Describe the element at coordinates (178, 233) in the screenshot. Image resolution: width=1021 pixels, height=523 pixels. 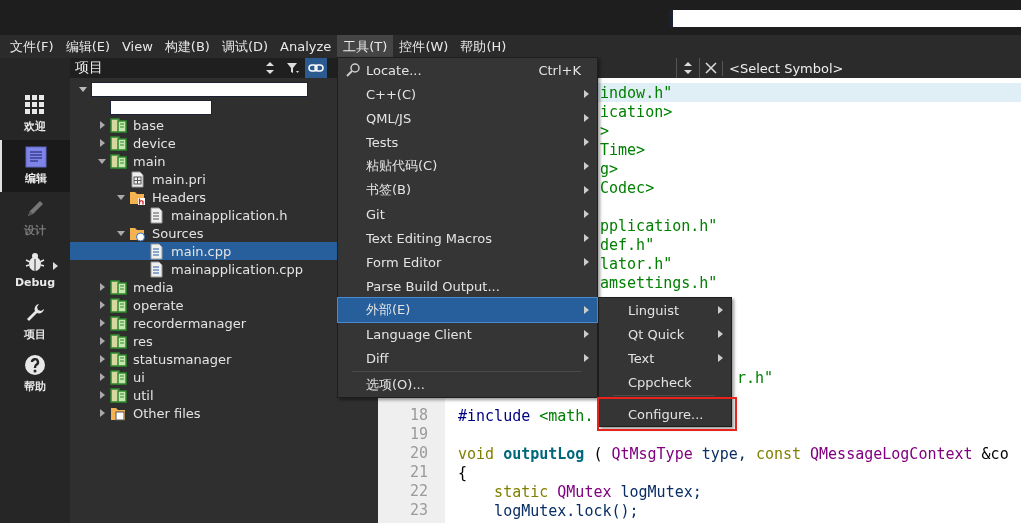
I see `tree-item: Sources` at that location.